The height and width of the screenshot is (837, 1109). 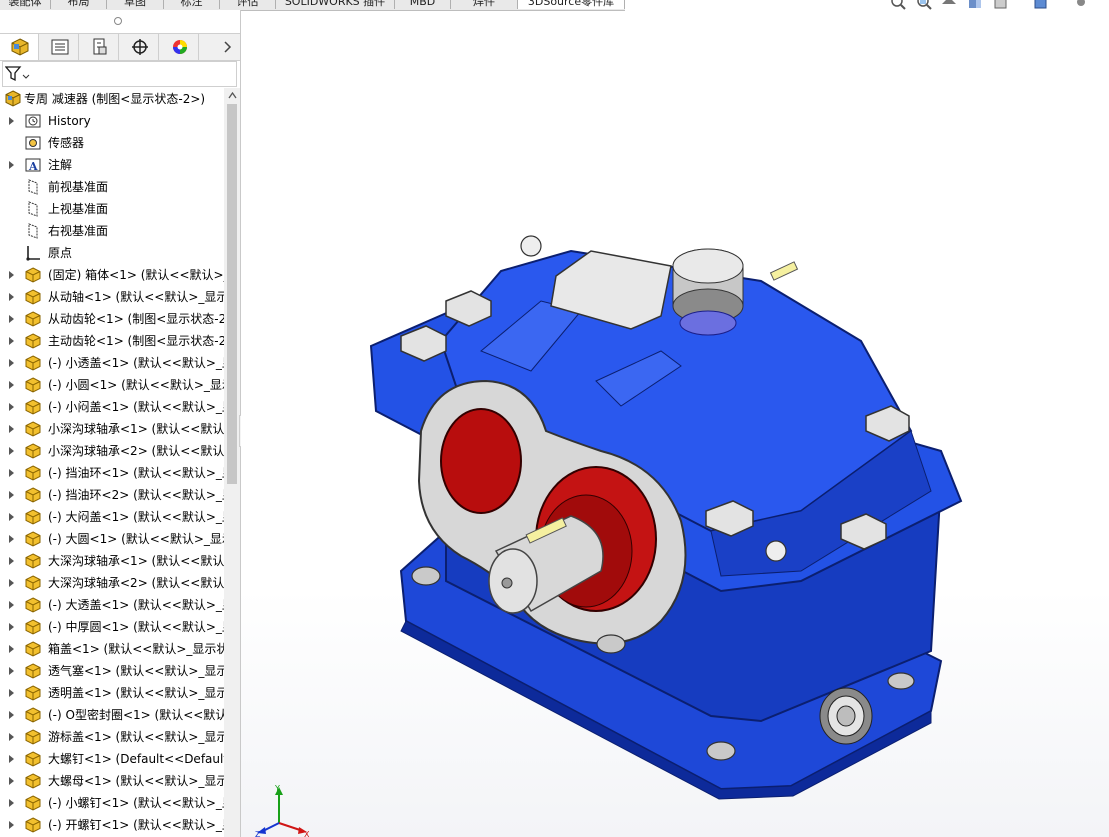 What do you see at coordinates (975, 5) in the screenshot?
I see `section-view-icon` at bounding box center [975, 5].